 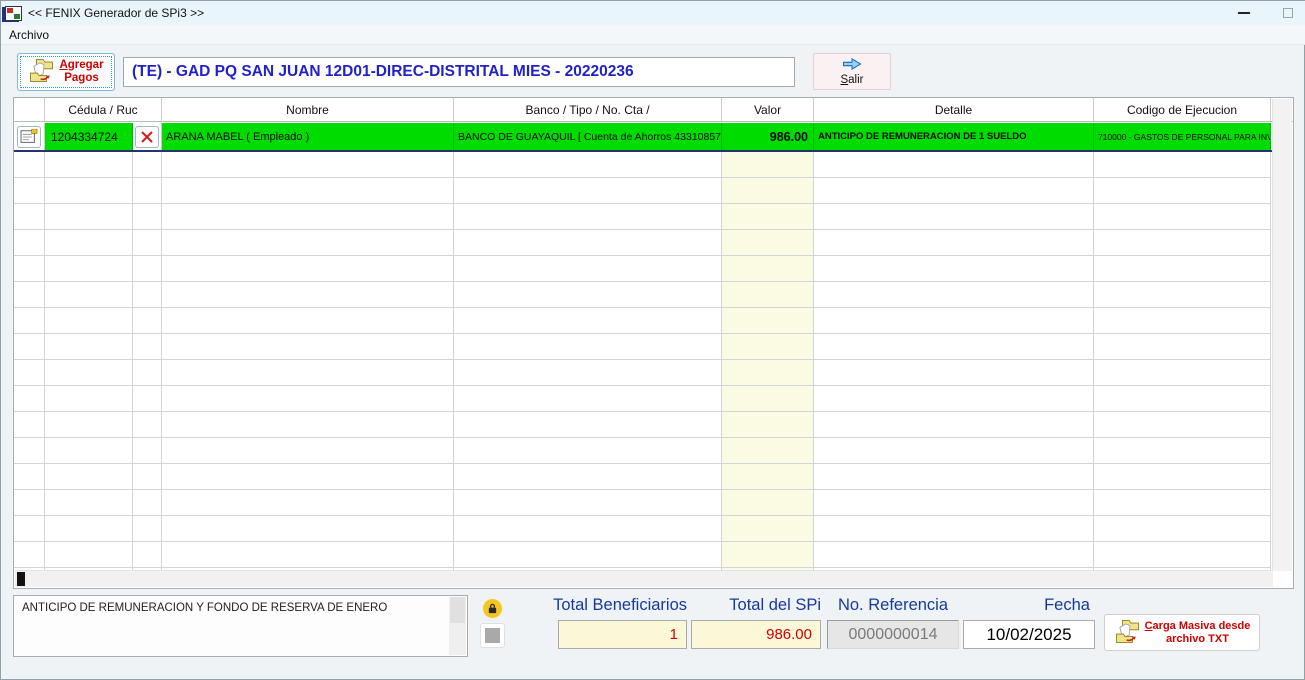 What do you see at coordinates (1244, 13) in the screenshot?
I see `minimize-button` at bounding box center [1244, 13].